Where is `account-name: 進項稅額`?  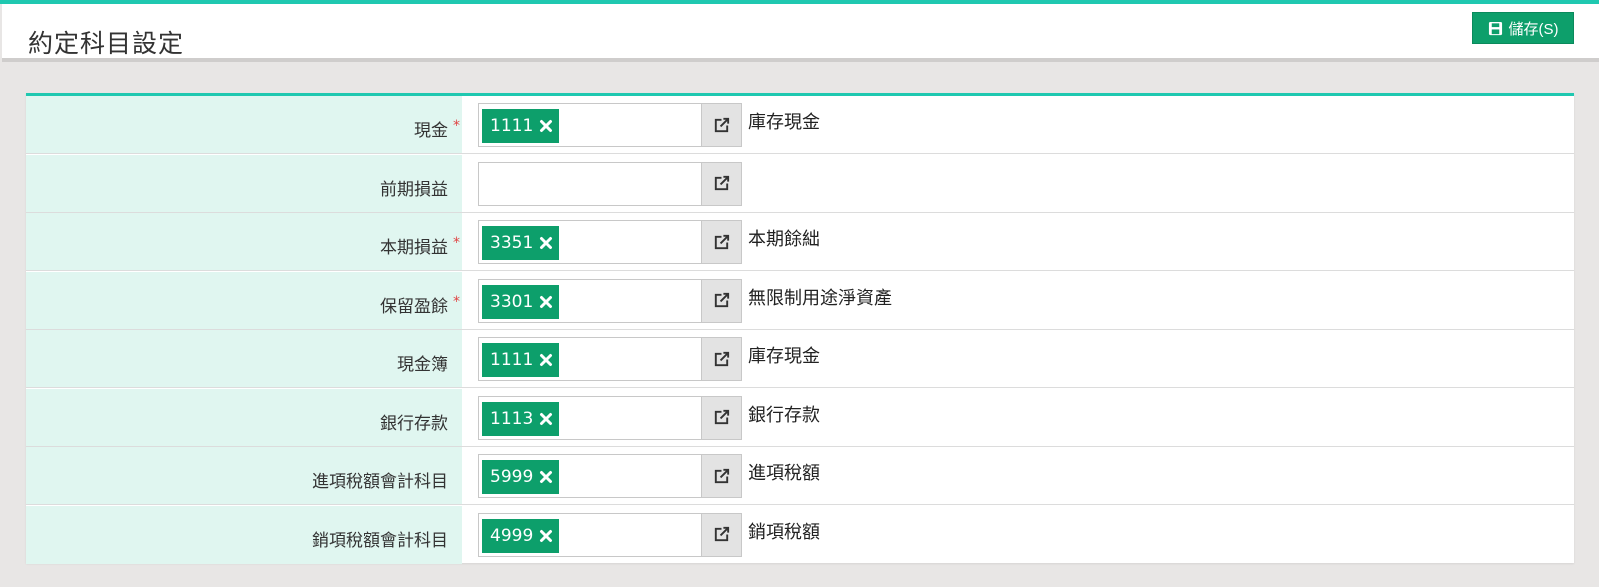 account-name: 進項稅額 is located at coordinates (784, 473).